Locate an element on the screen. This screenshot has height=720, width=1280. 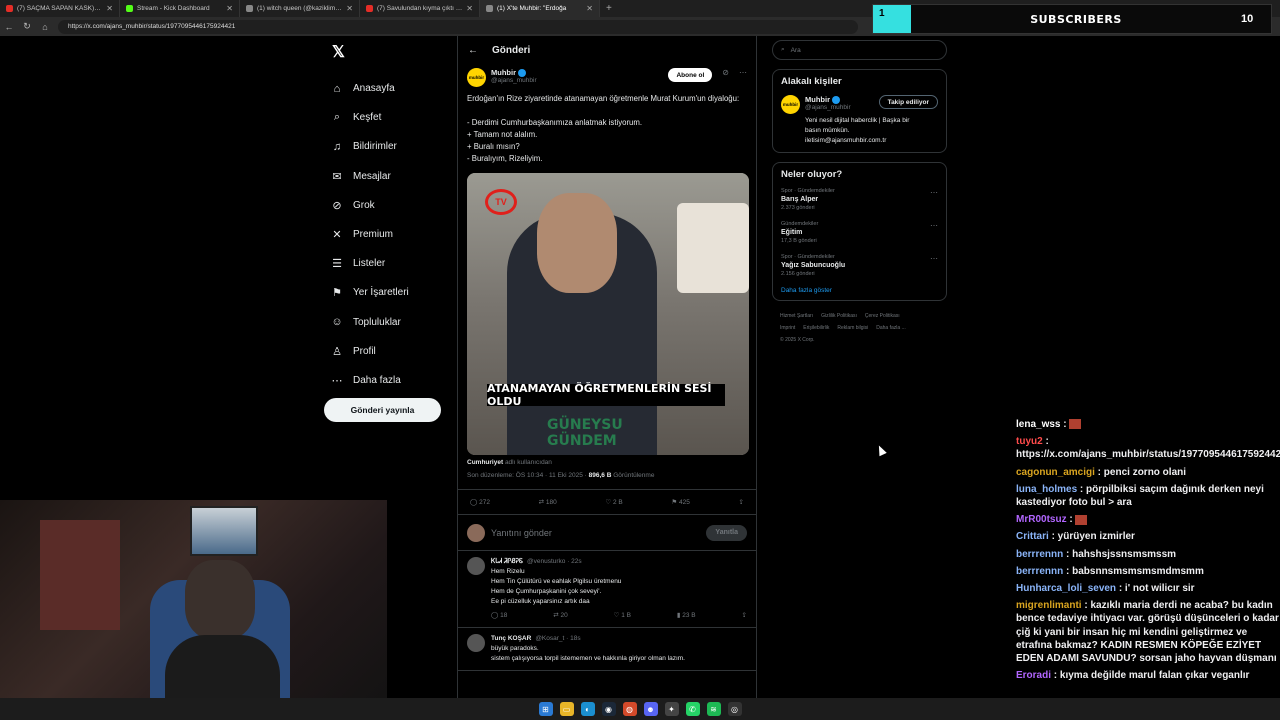
chat-username: Hunharca_loli_seven is located at coordinates (1066, 588).